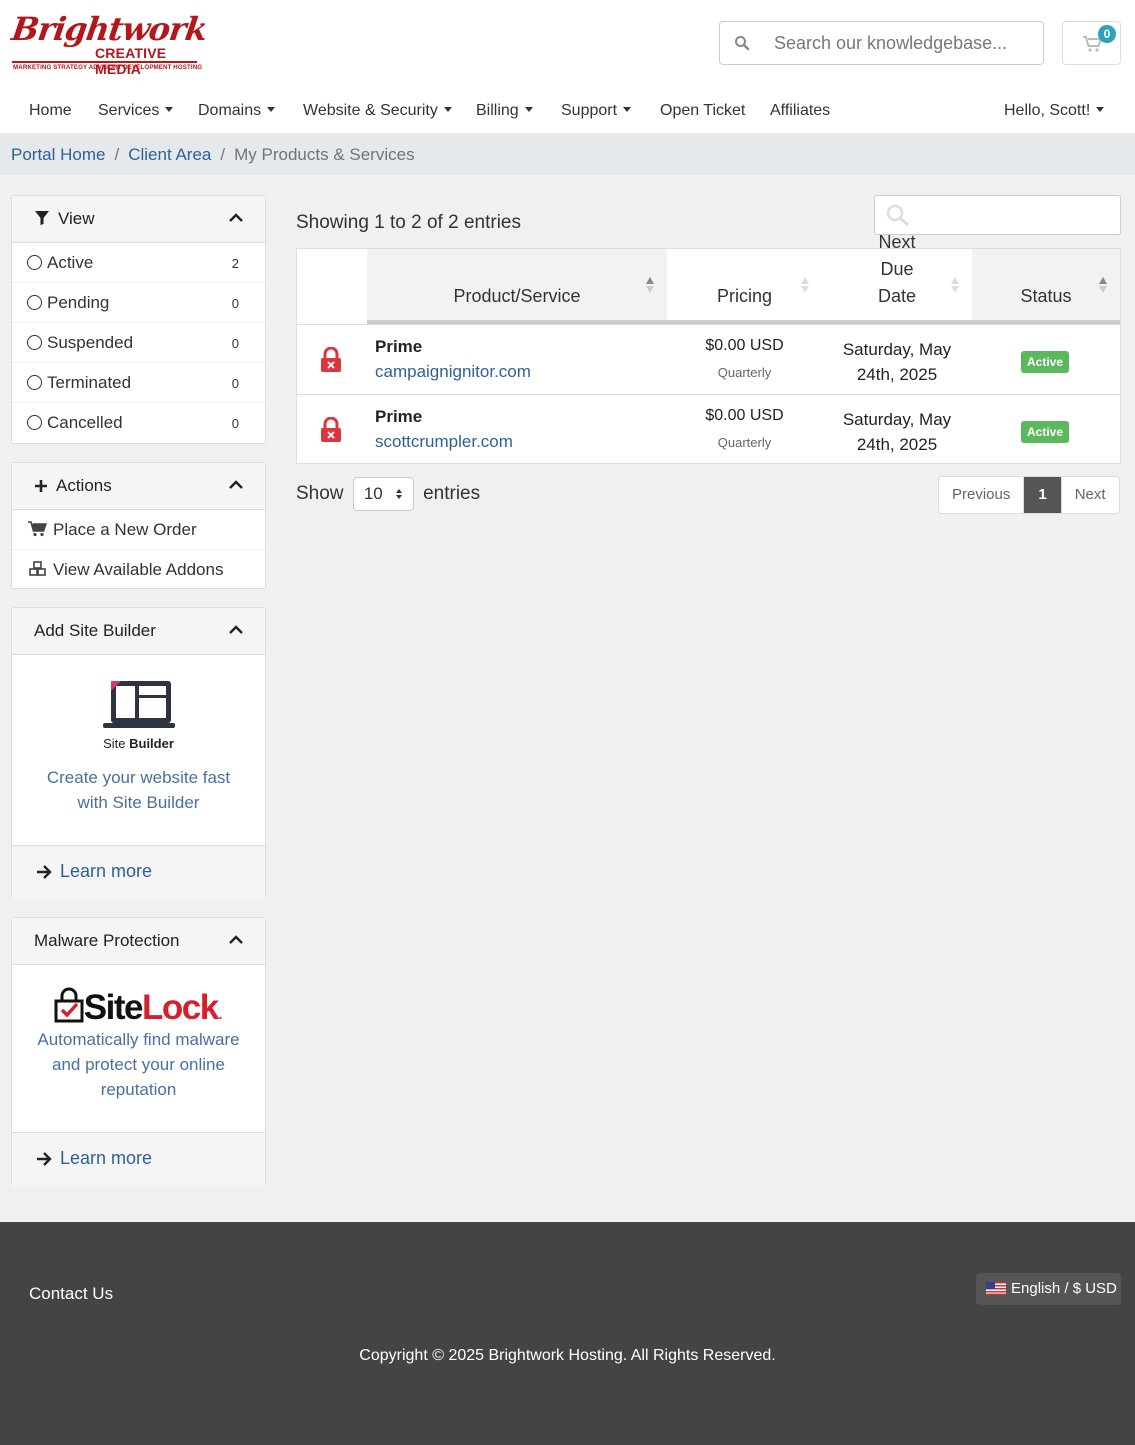 Image resolution: width=1135 pixels, height=1445 pixels. I want to click on chevron-up-icon, so click(236, 629).